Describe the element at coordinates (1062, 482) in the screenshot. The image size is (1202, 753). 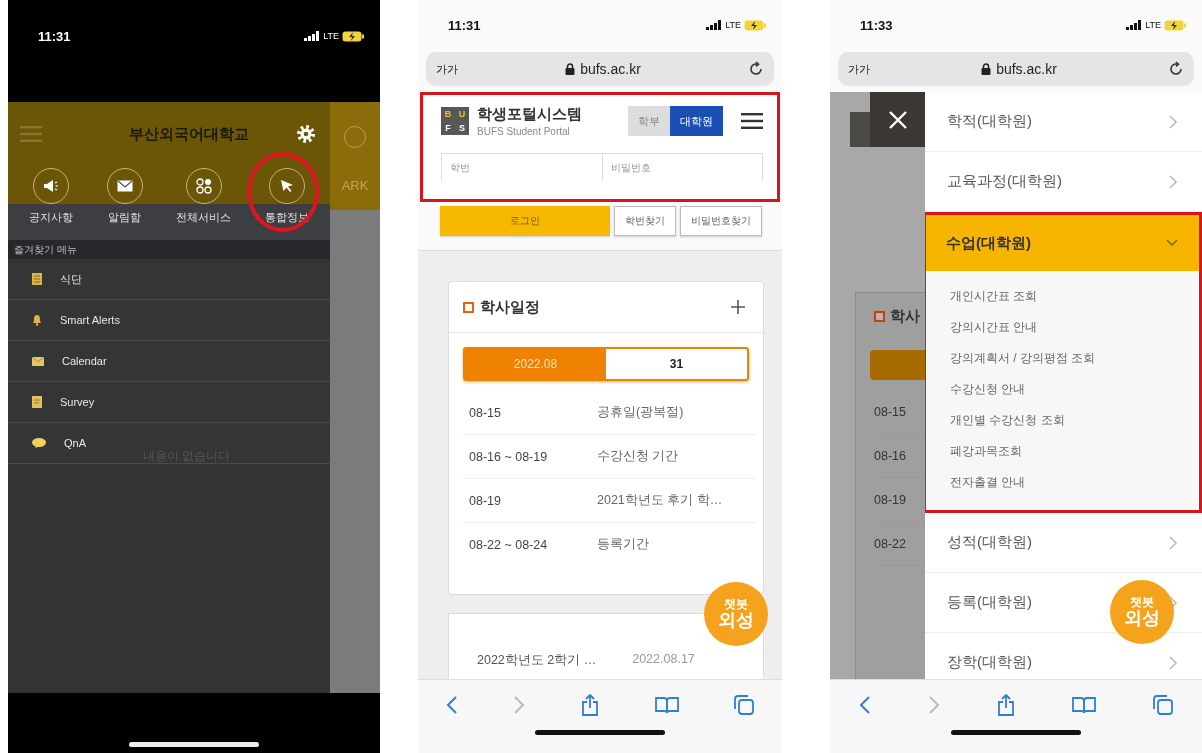
I see `submenu-item: 전자출결 안내` at that location.